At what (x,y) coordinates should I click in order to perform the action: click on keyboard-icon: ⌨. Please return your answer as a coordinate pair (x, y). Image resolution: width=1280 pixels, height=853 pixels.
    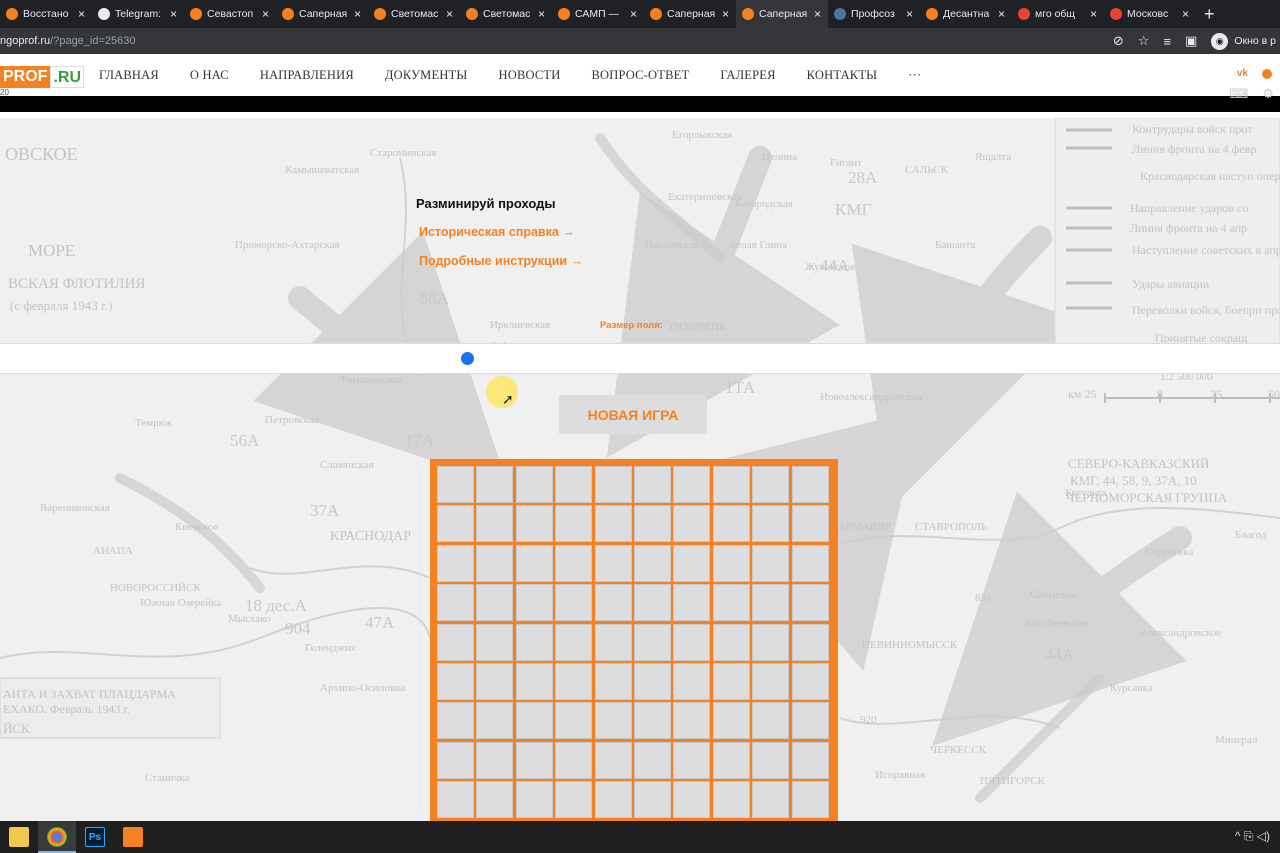
    Looking at the image, I should click on (1239, 94).